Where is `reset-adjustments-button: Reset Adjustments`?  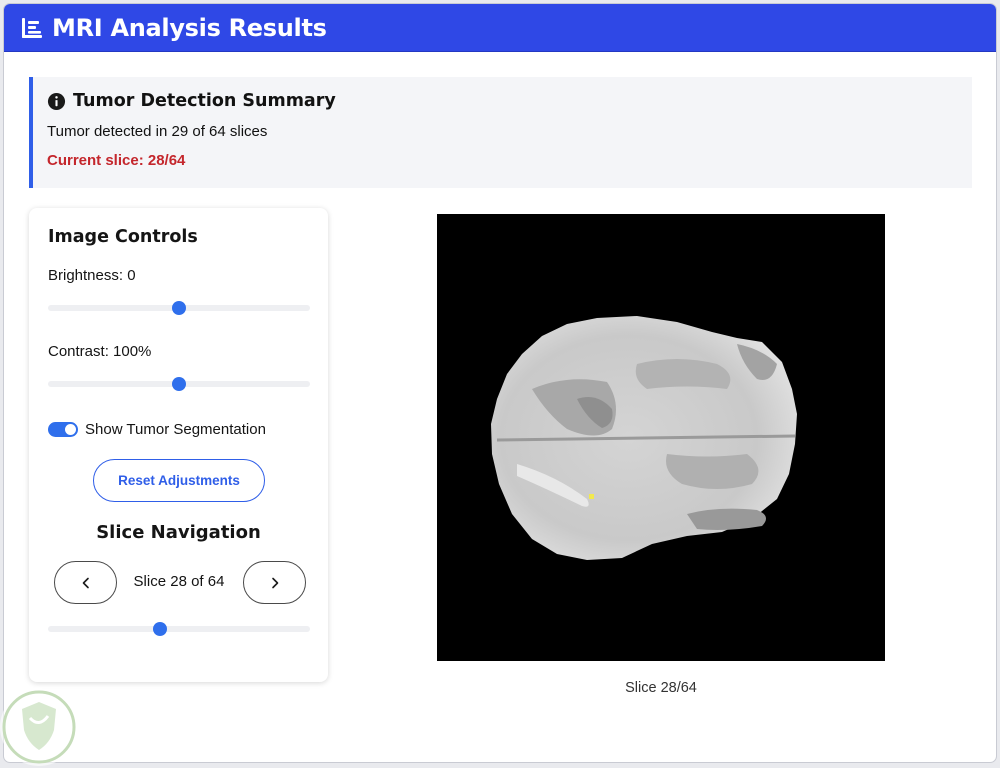 reset-adjustments-button: Reset Adjustments is located at coordinates (179, 480).